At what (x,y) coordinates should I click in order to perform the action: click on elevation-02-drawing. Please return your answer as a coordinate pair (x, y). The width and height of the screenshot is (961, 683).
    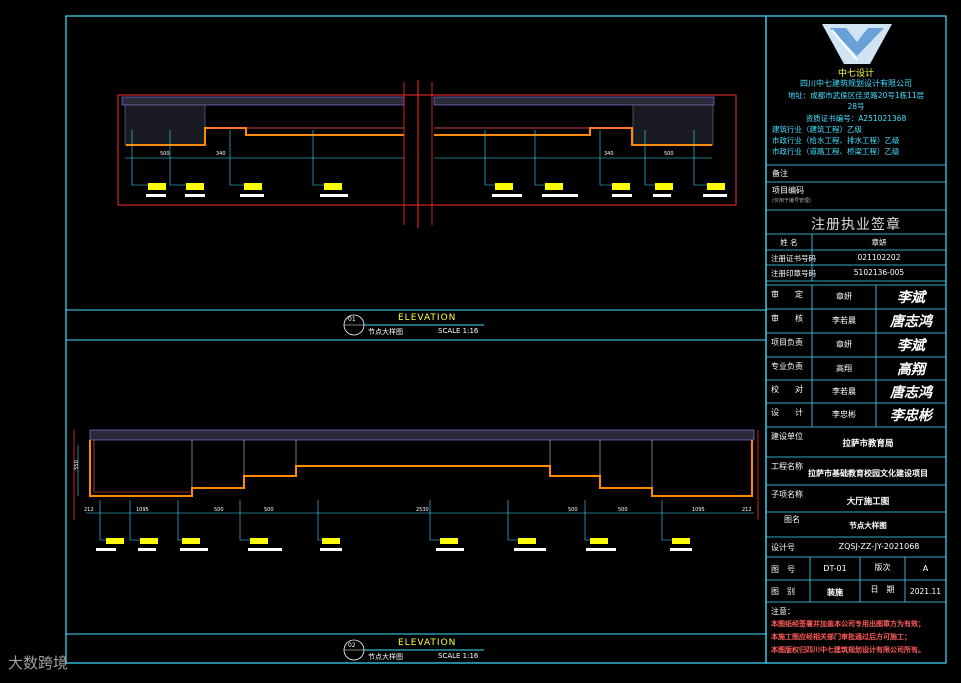
    Looking at the image, I should click on (416, 490).